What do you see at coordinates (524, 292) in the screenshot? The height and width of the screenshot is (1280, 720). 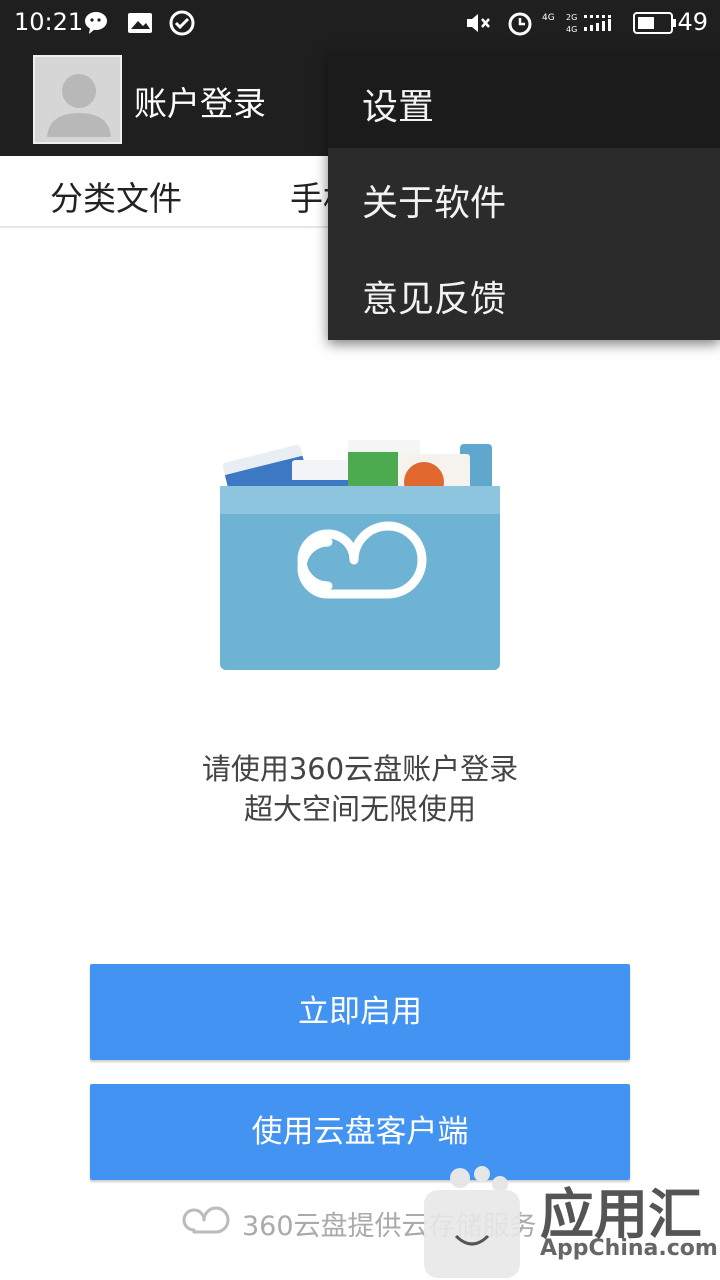 I see `menu-item-feedback: 意见反馈` at bounding box center [524, 292].